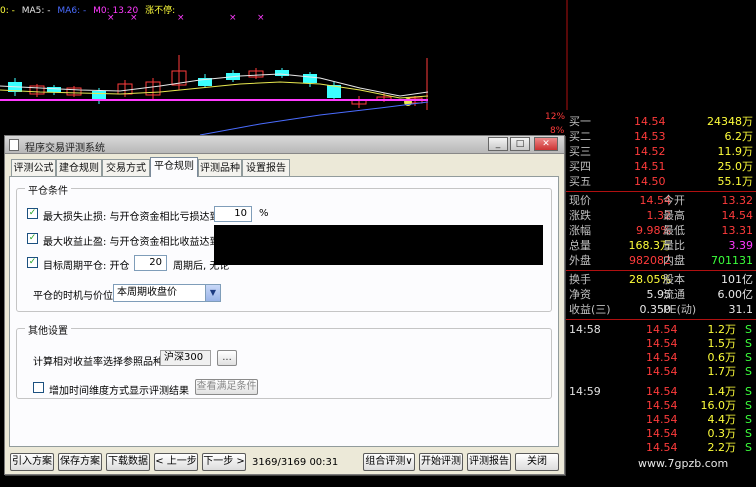 This screenshot has width=756, height=487. I want to click on ma-line-yellow, so click(214, 90).